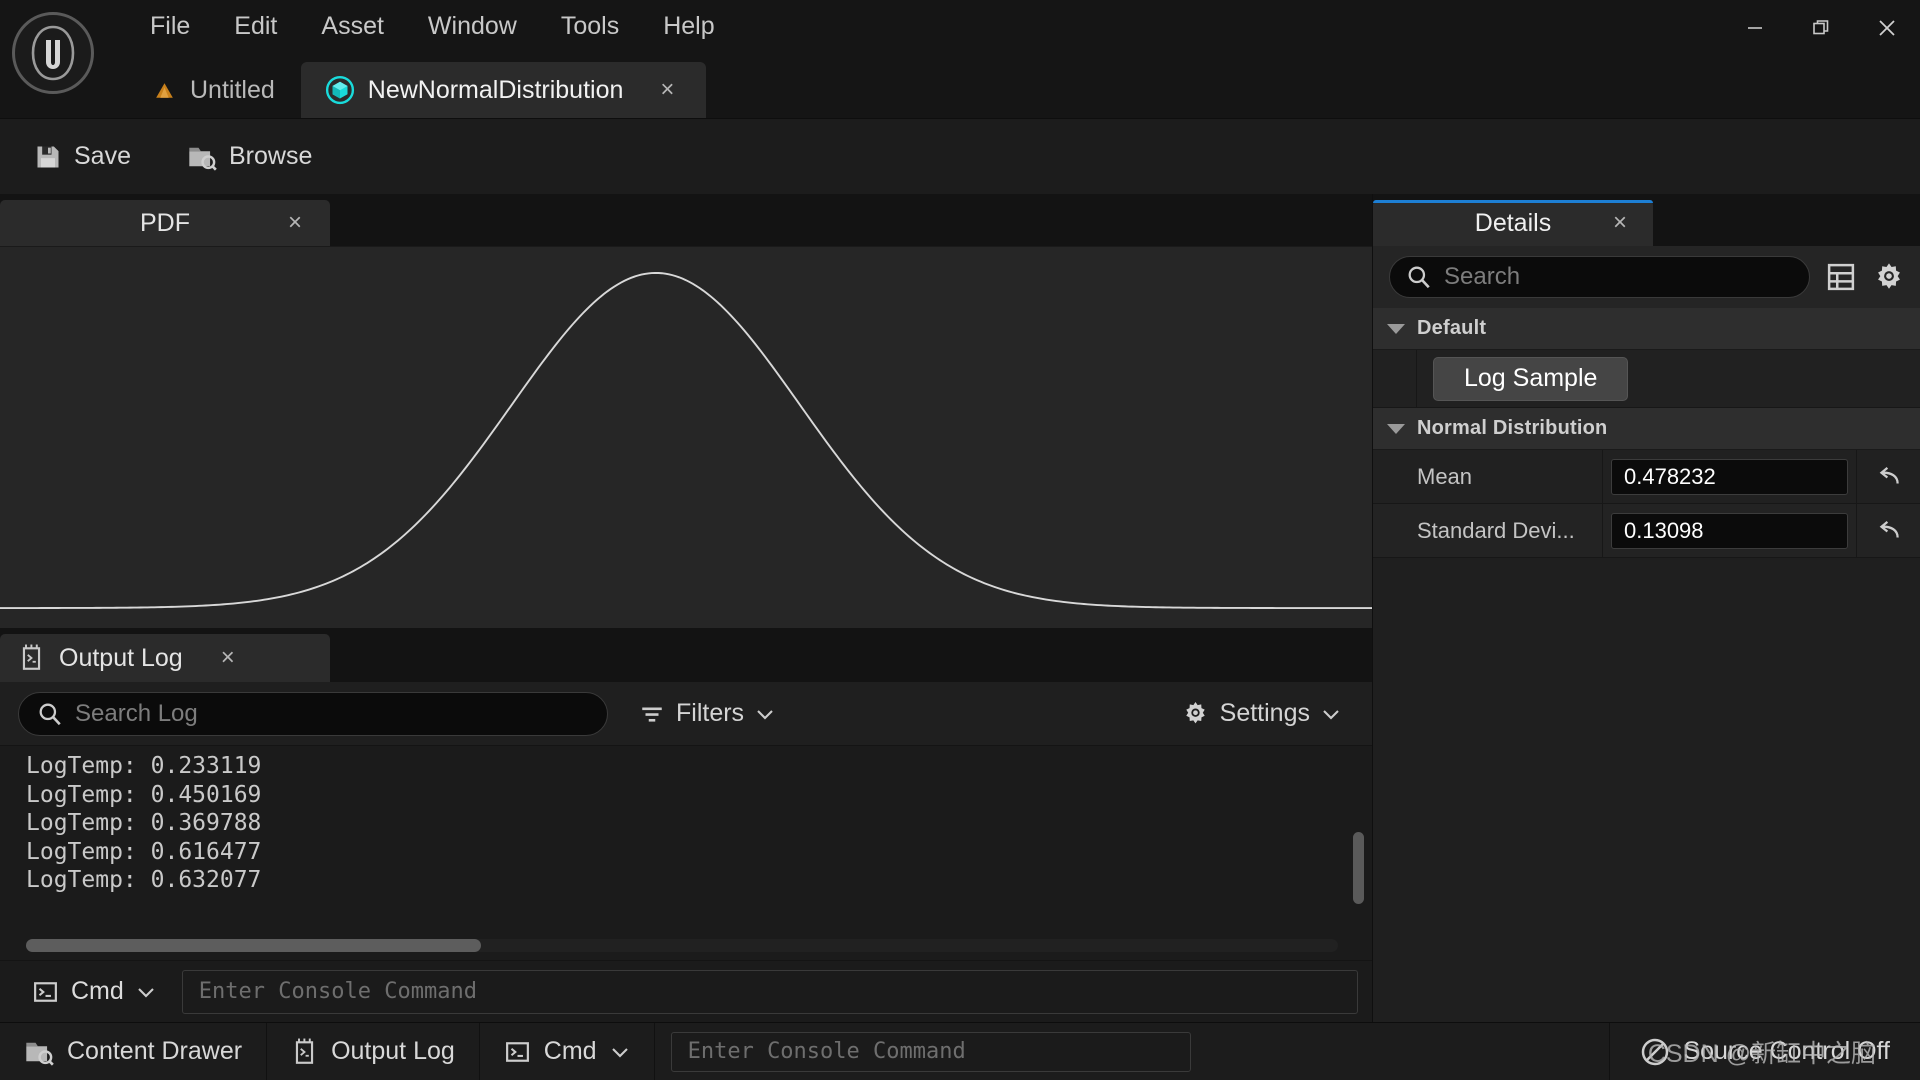 This screenshot has height=1080, width=1920. I want to click on status-cmd-selector: Cmd, so click(567, 1051).